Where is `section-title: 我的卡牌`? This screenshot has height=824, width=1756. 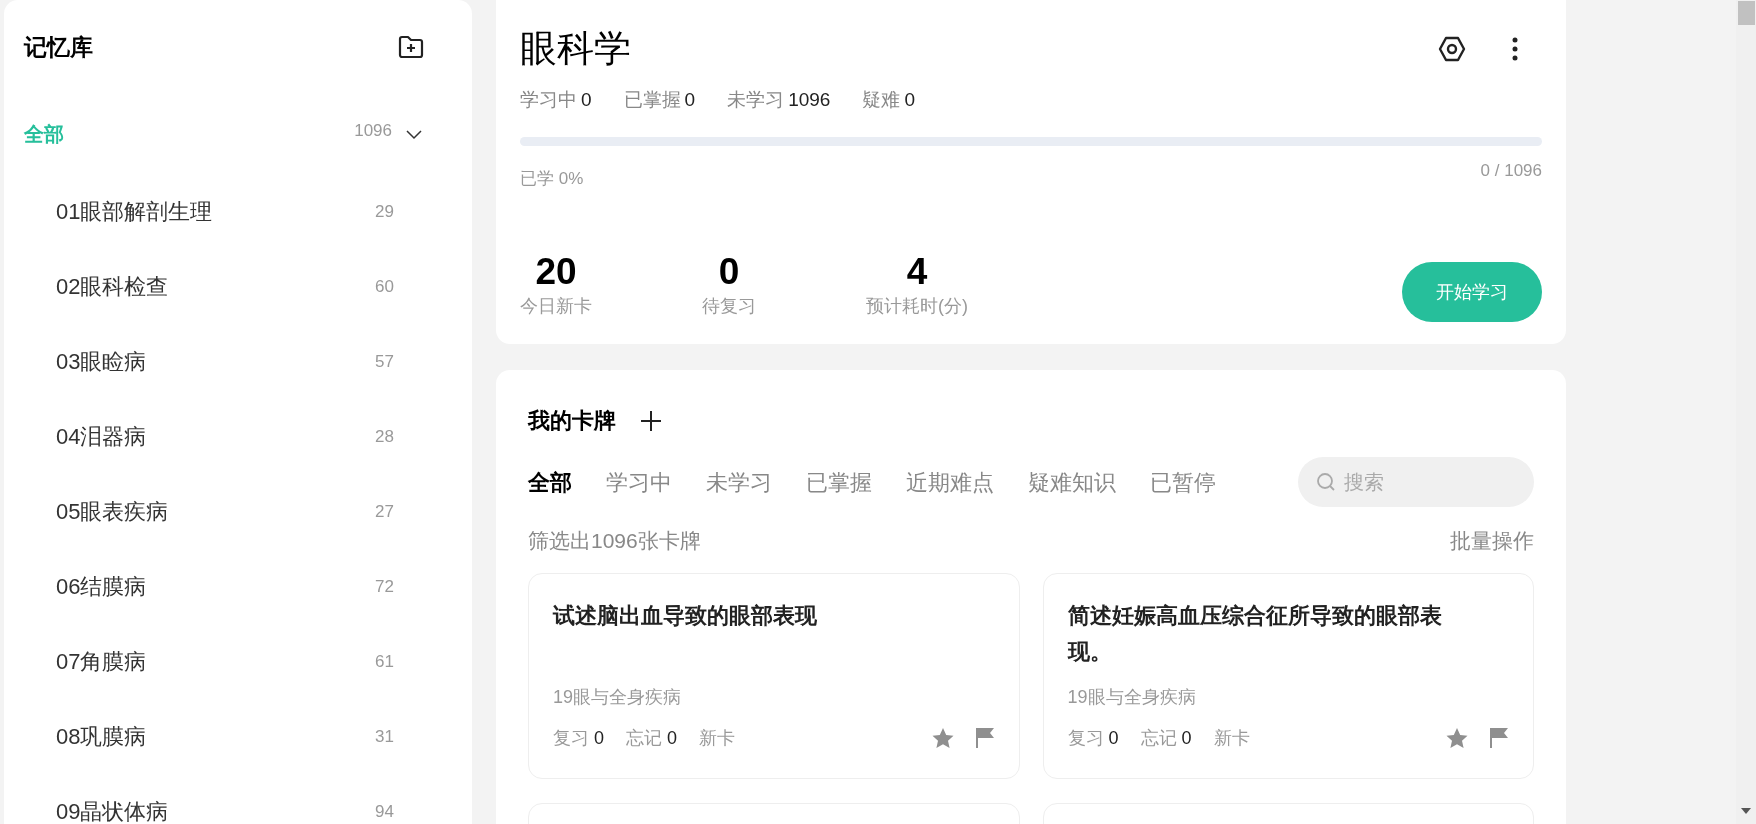 section-title: 我的卡牌 is located at coordinates (572, 421).